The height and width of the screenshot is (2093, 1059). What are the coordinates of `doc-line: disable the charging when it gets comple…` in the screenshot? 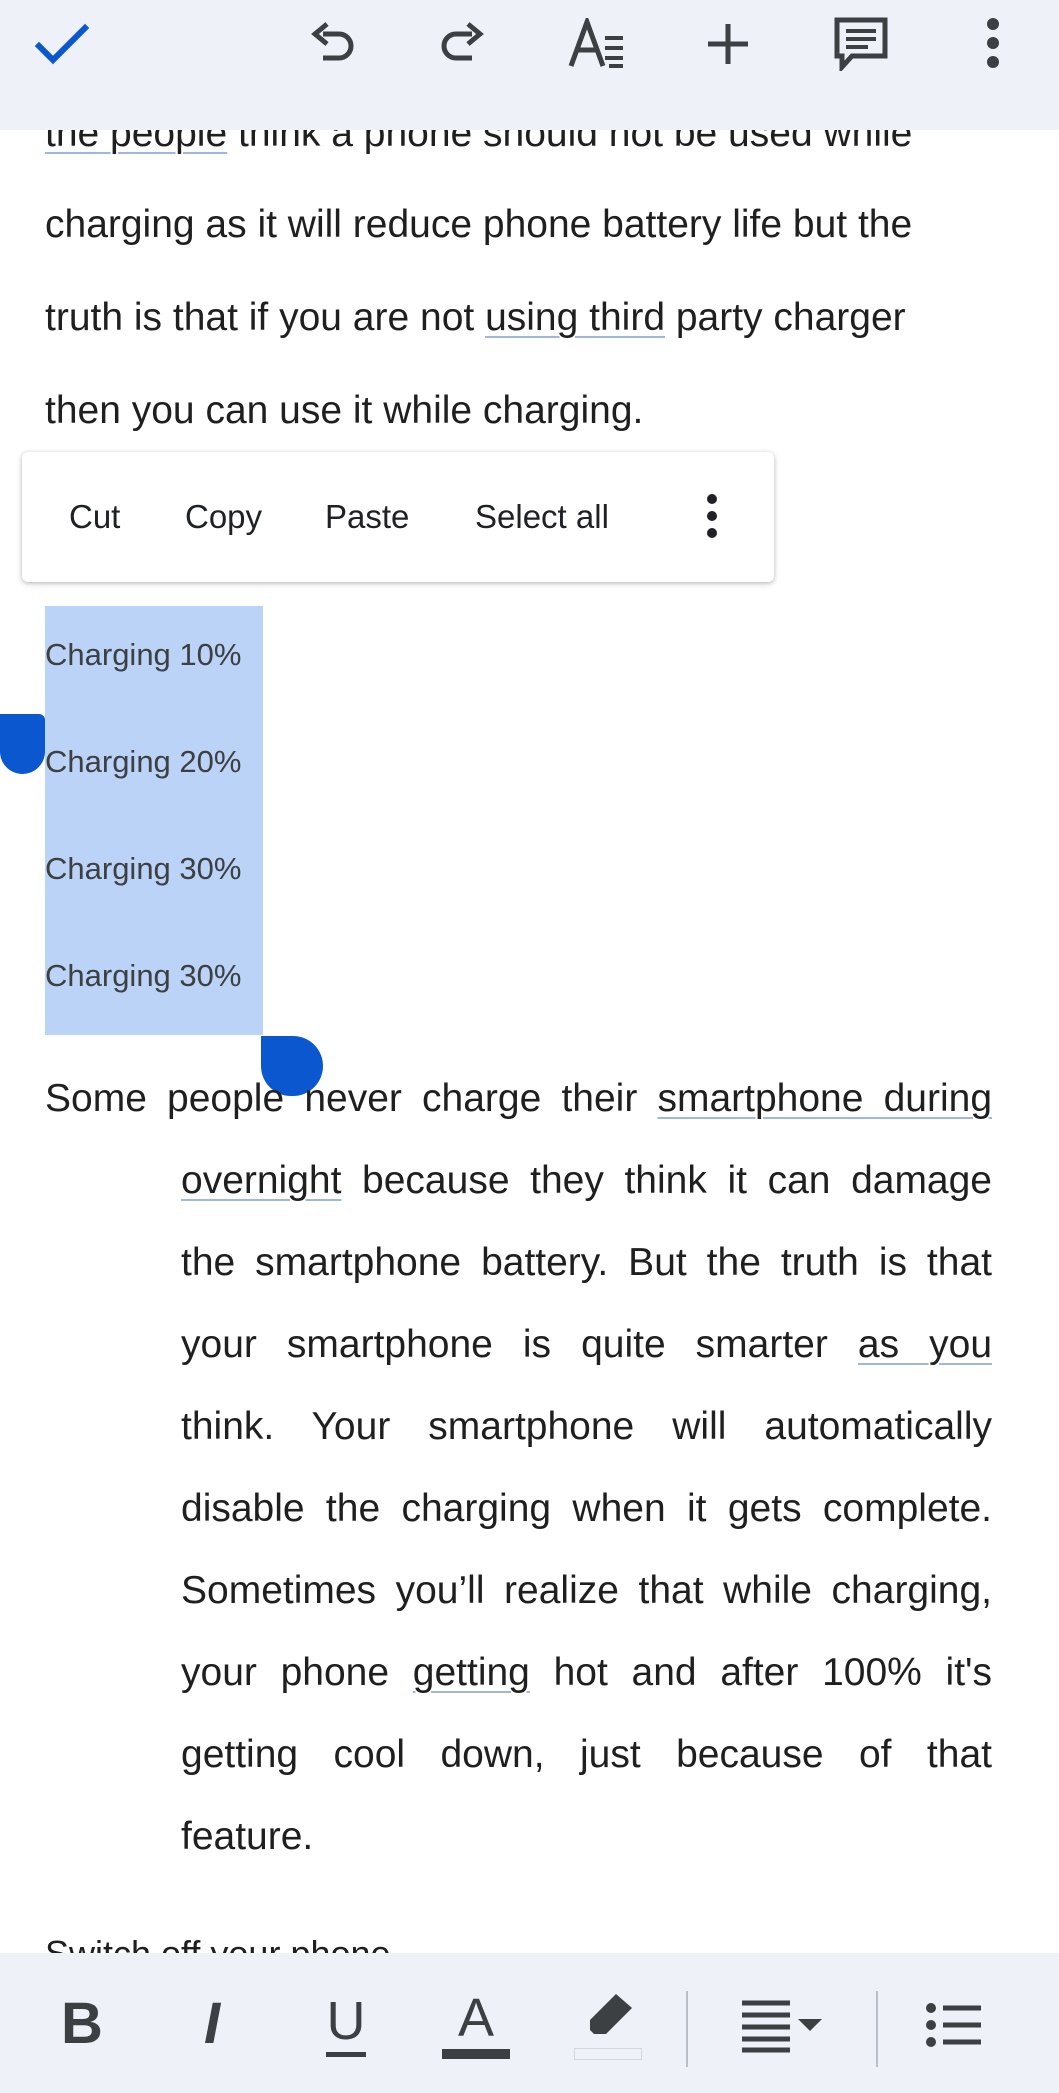 It's located at (586, 1508).